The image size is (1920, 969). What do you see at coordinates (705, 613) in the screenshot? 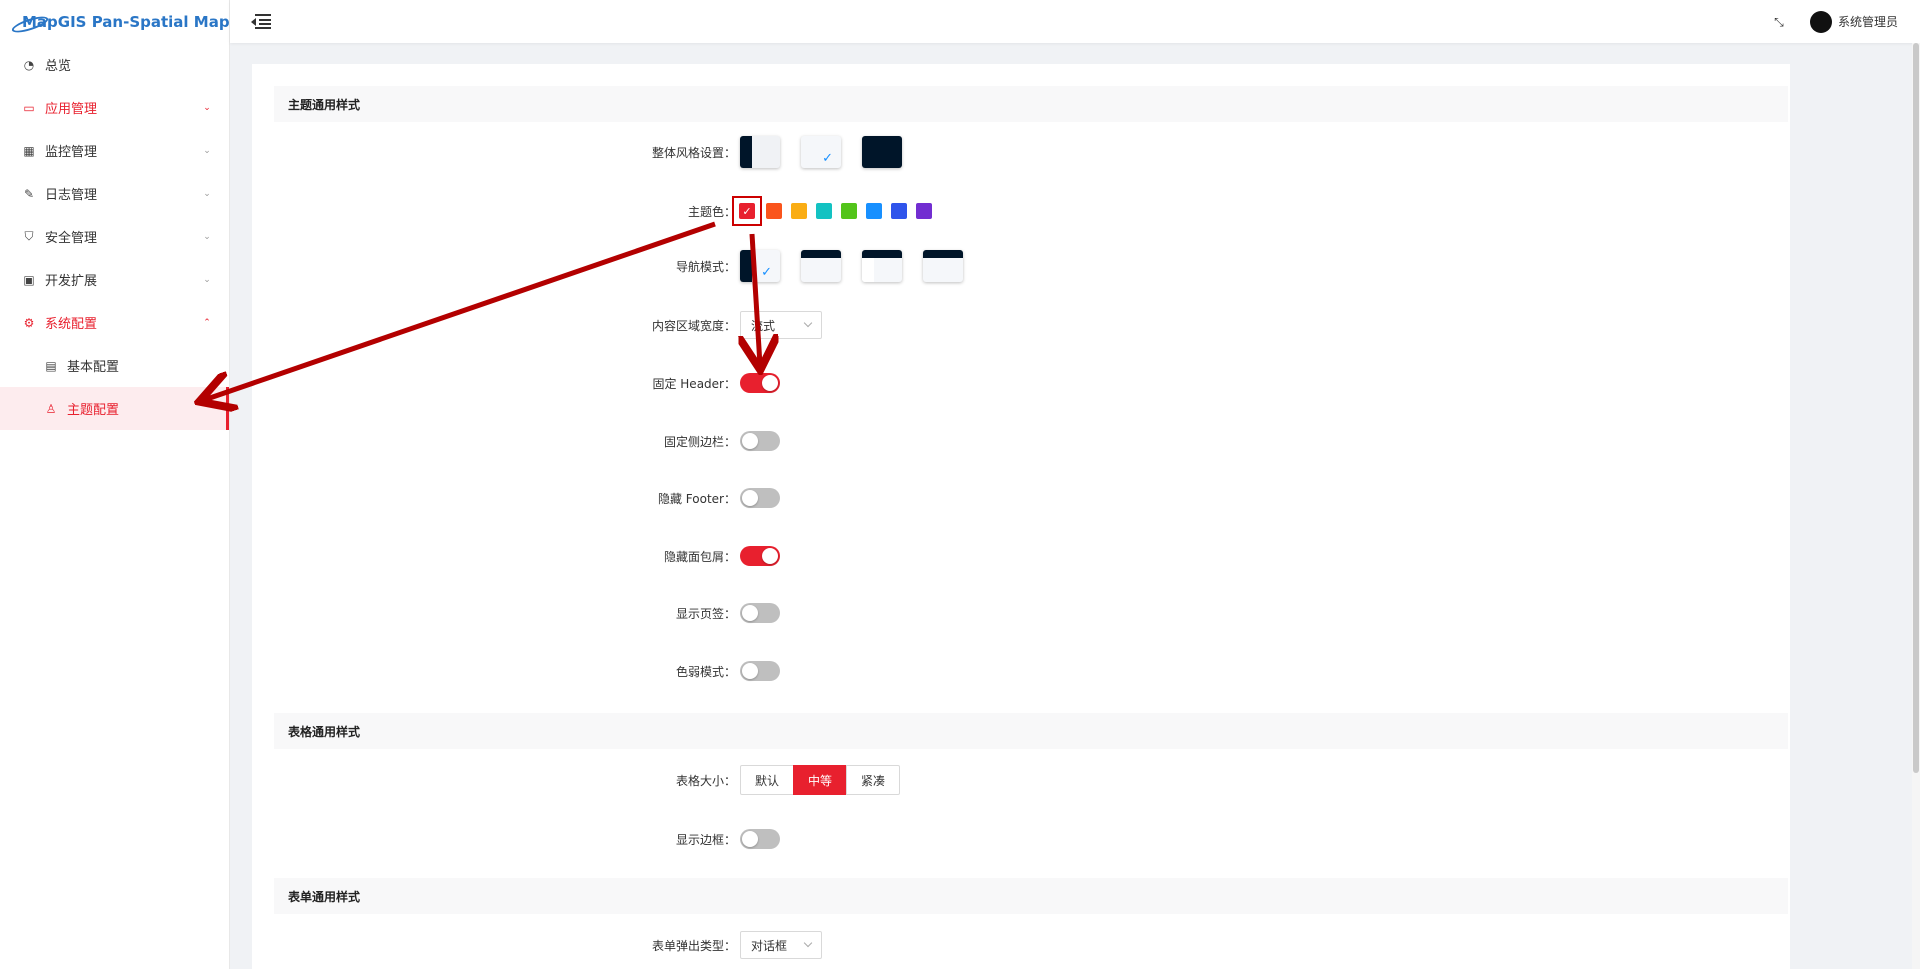
I see `show-tabs-label: 显示页签：` at bounding box center [705, 613].